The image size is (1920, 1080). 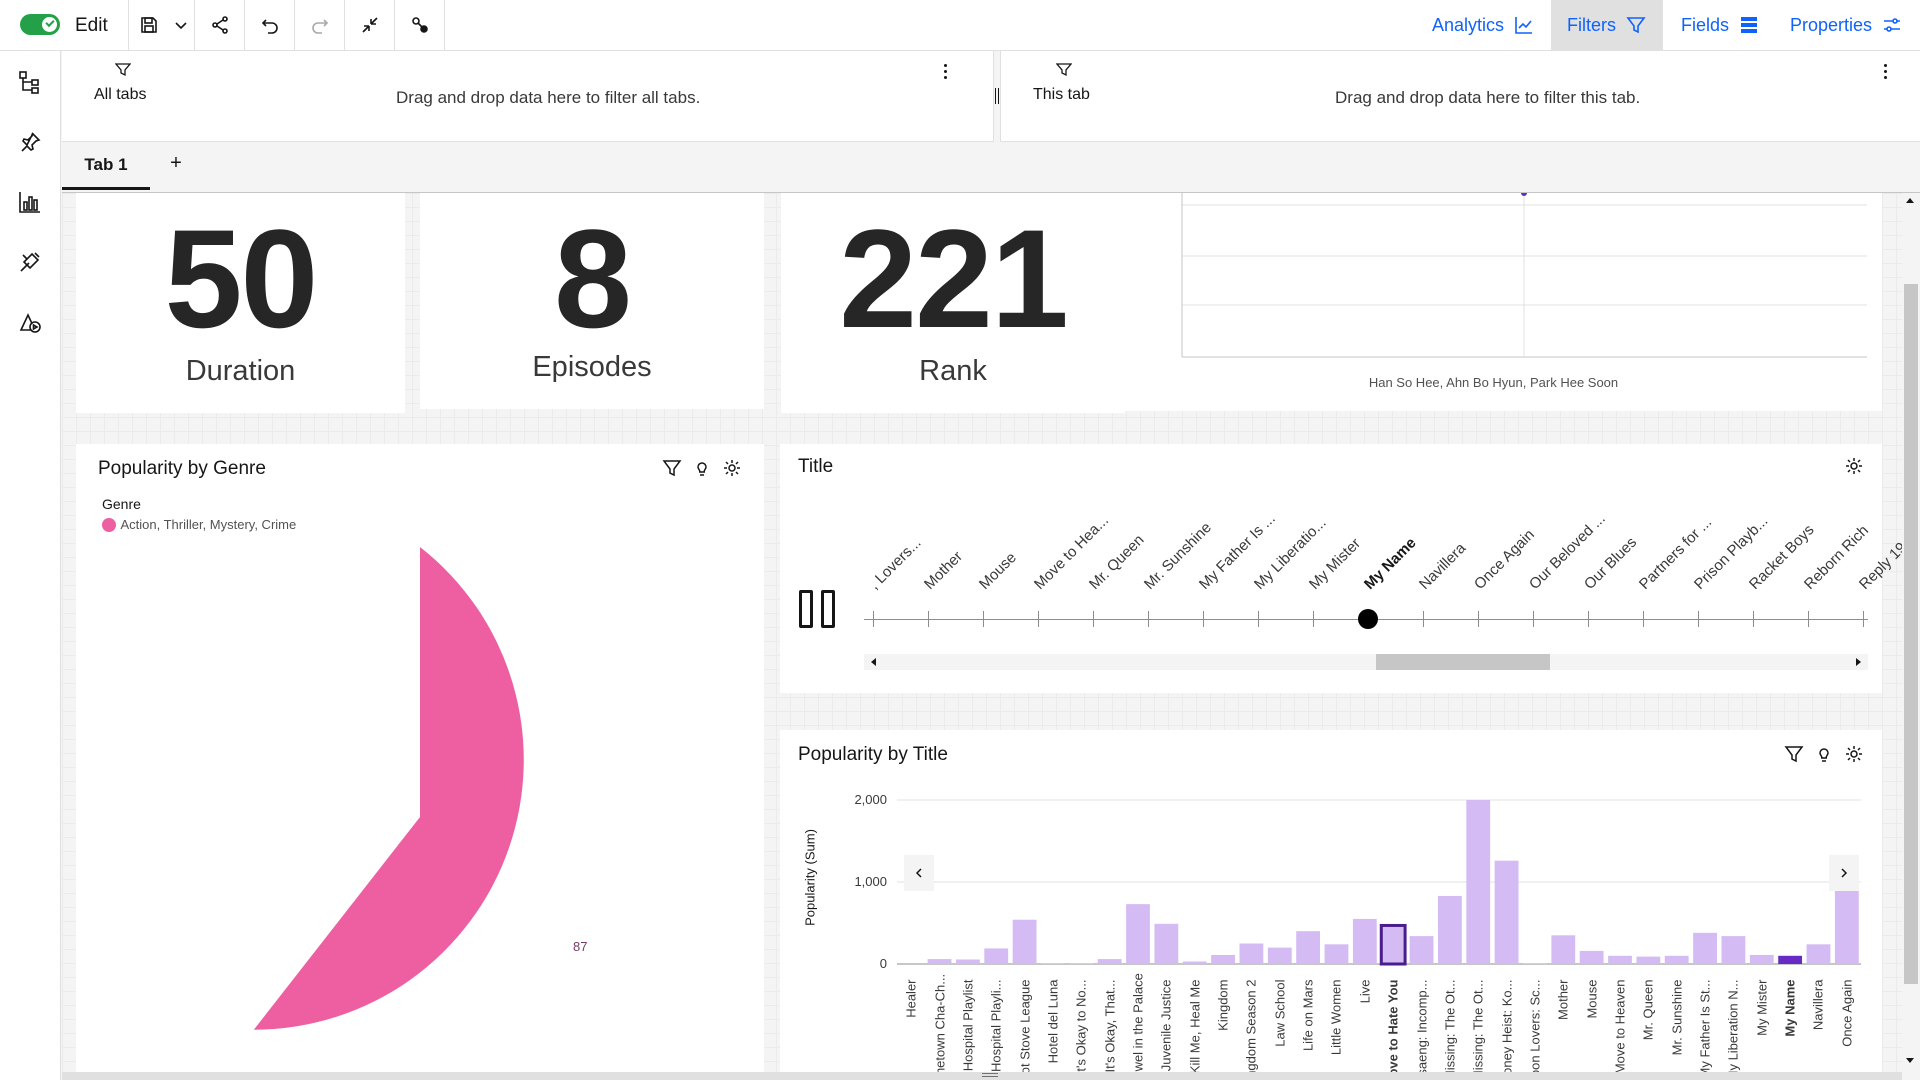 What do you see at coordinates (1138, 1024) in the screenshot?
I see `x-tick-label: ...ewel in the Palace` at bounding box center [1138, 1024].